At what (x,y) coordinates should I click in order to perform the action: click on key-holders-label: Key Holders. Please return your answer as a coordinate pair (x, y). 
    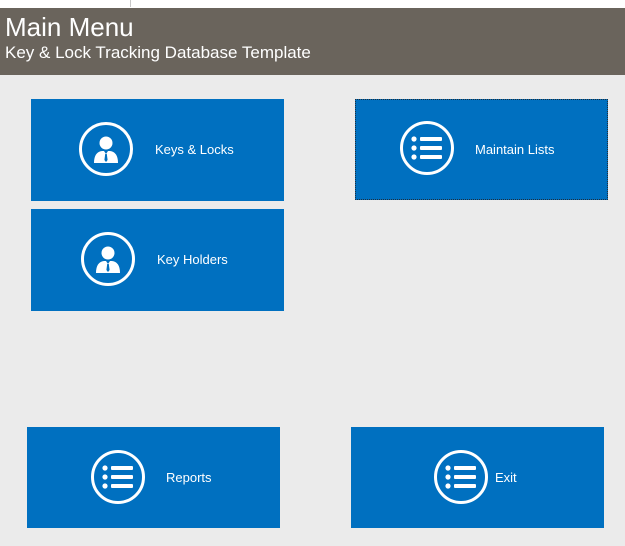
    Looking at the image, I should click on (192, 259).